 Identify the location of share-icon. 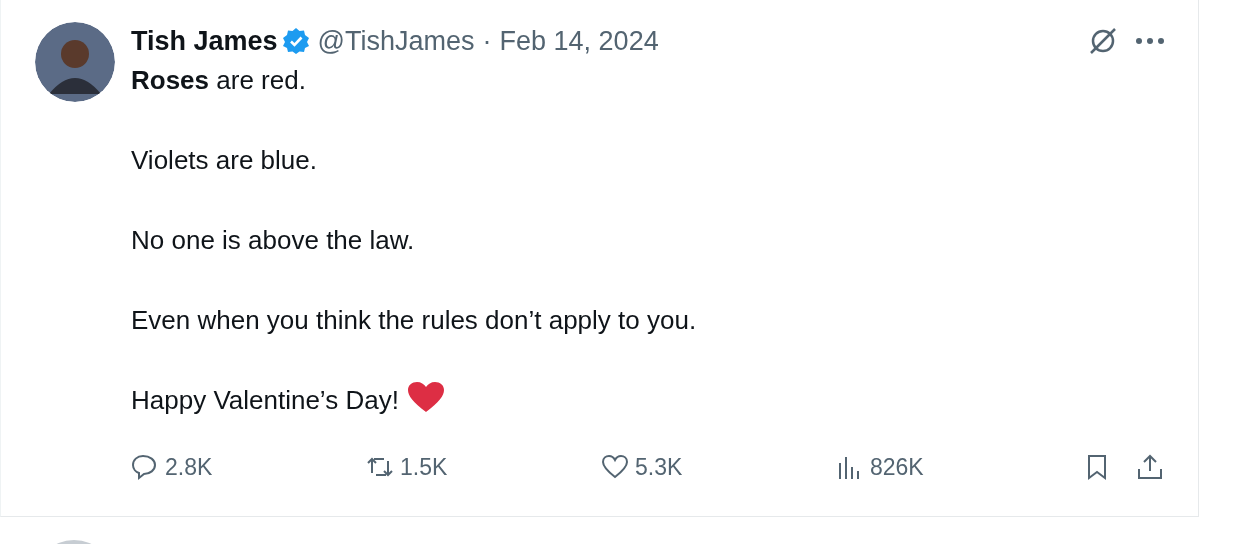
(1150, 467).